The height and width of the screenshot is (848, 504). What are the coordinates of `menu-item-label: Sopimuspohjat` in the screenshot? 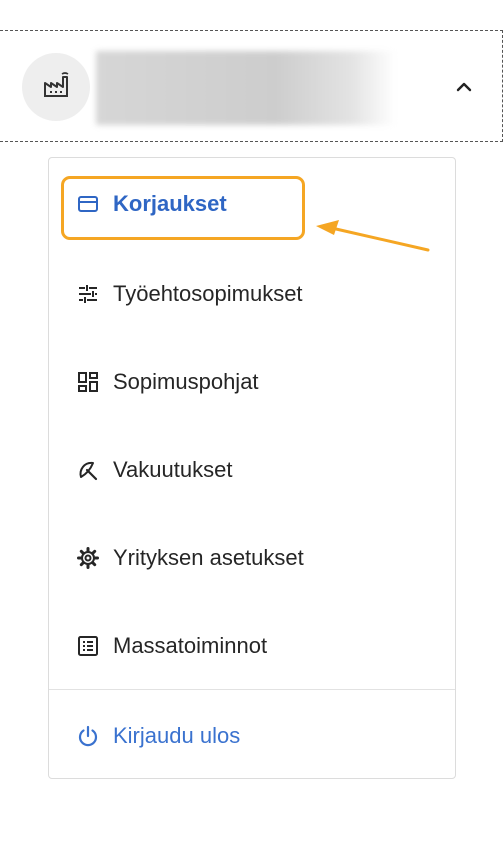 It's located at (186, 381).